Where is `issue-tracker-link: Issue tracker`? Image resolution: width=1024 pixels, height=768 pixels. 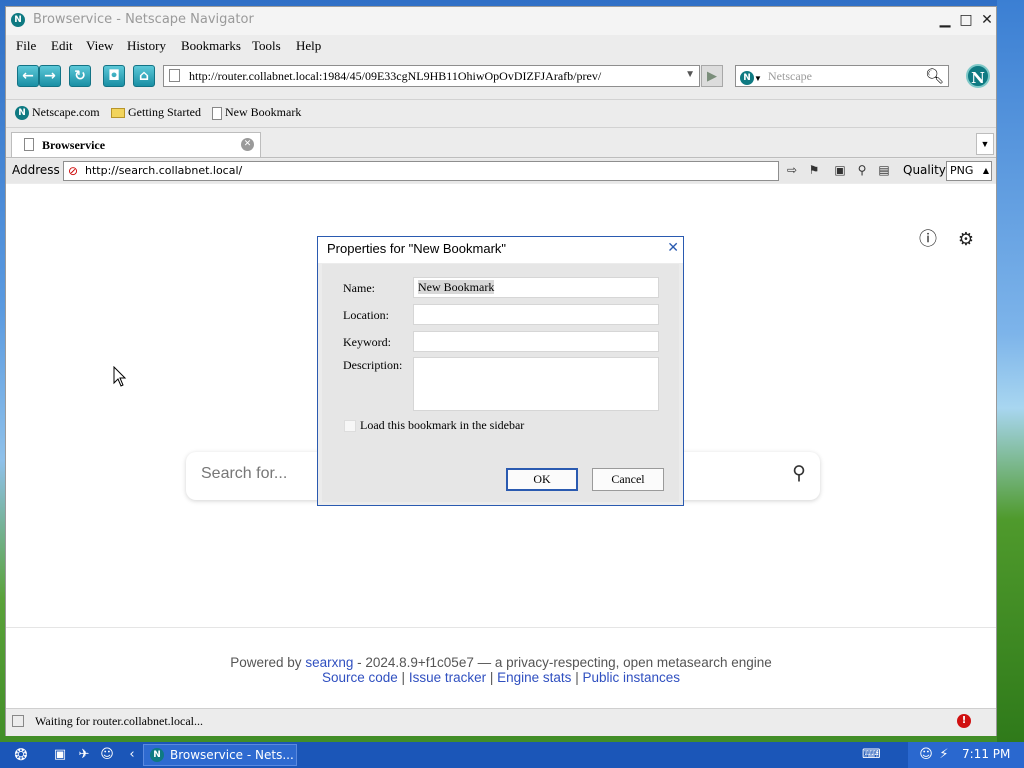
issue-tracker-link: Issue tracker is located at coordinates (447, 677).